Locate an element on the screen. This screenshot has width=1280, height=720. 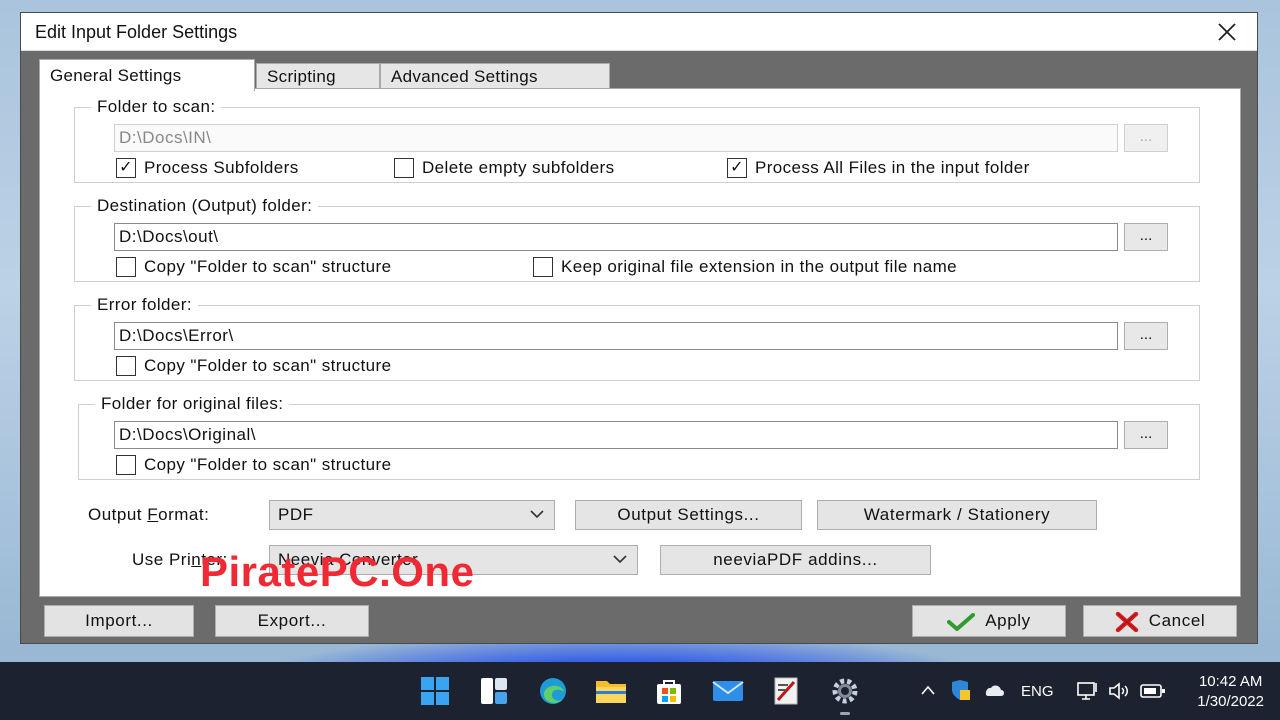
close-button is located at coordinates (1227, 32).